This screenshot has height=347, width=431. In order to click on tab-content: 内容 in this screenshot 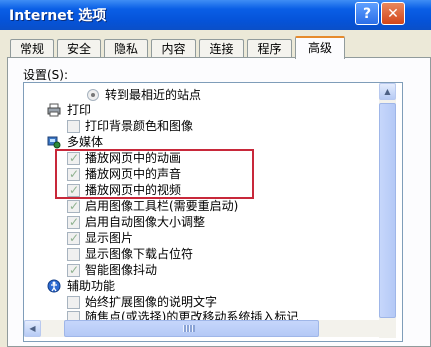, I will do `click(173, 48)`.